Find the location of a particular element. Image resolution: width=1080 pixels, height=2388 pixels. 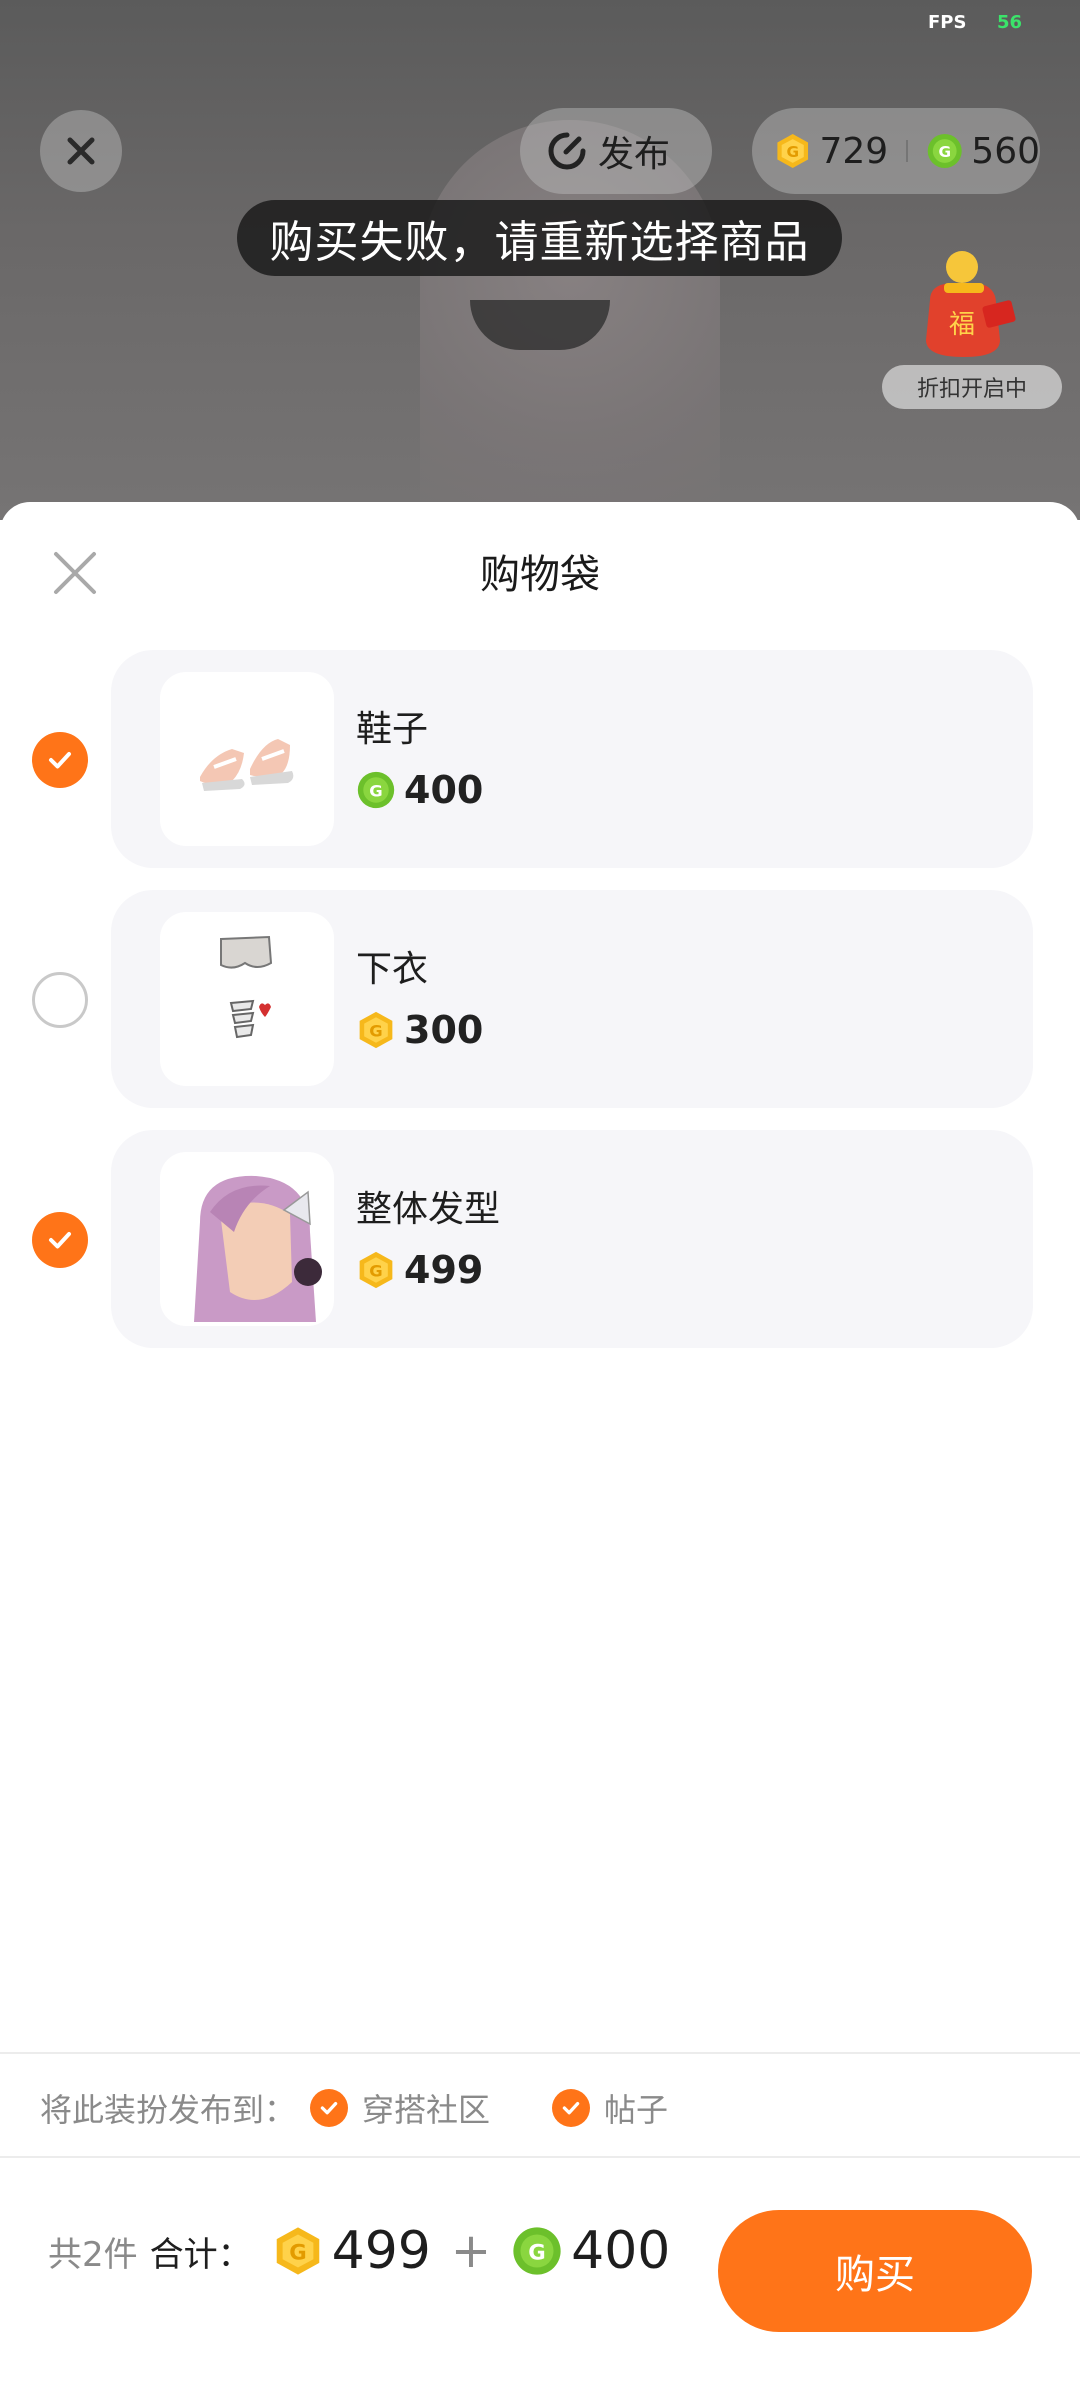

cart-item: 下衣 G 300 is located at coordinates (540, 999).